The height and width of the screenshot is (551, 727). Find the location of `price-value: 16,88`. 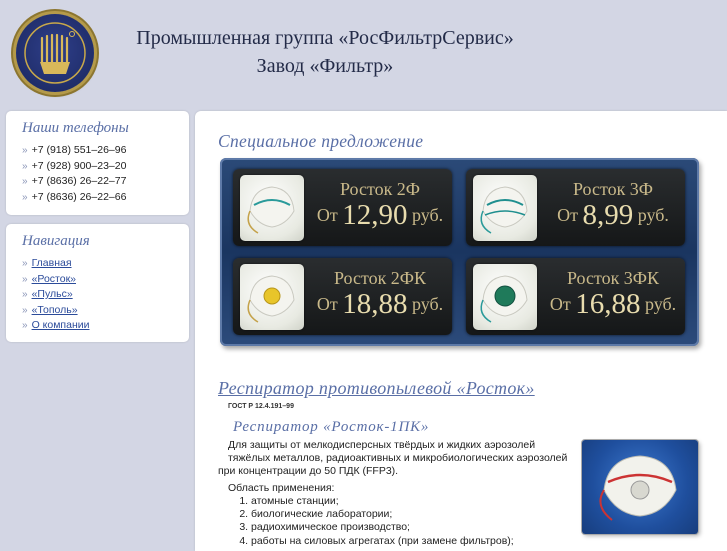

price-value: 16,88 is located at coordinates (608, 304).